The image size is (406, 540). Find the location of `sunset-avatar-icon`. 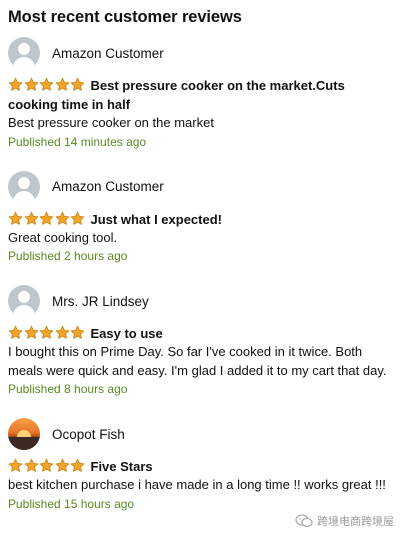

sunset-avatar-icon is located at coordinates (24, 434).